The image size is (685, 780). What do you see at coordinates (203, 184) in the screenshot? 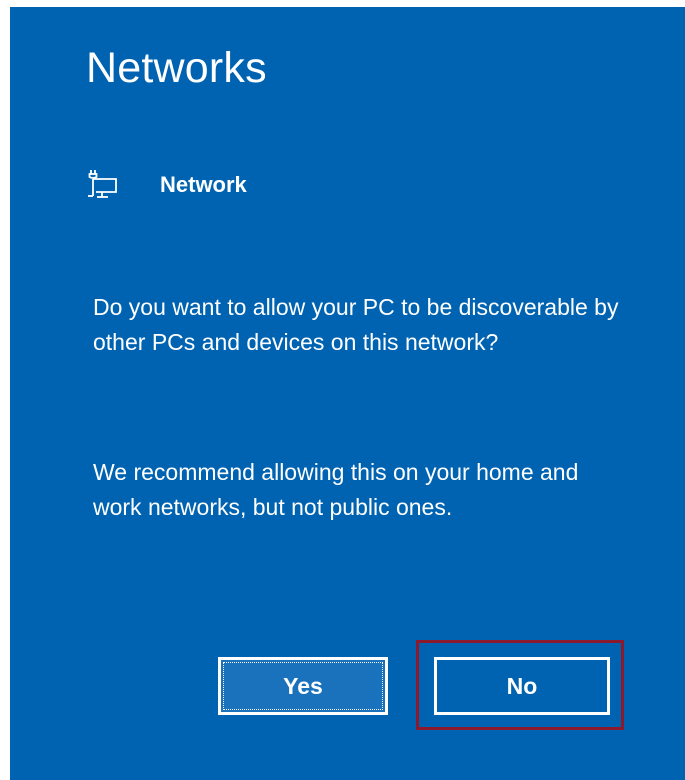
I see `network-name-label: Network` at bounding box center [203, 184].